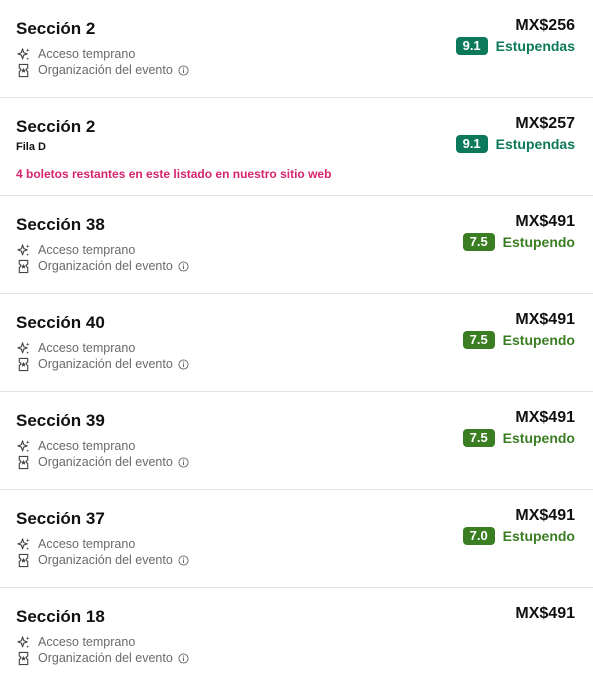  Describe the element at coordinates (31, 147) in the screenshot. I see `row-label: Fila D` at that location.